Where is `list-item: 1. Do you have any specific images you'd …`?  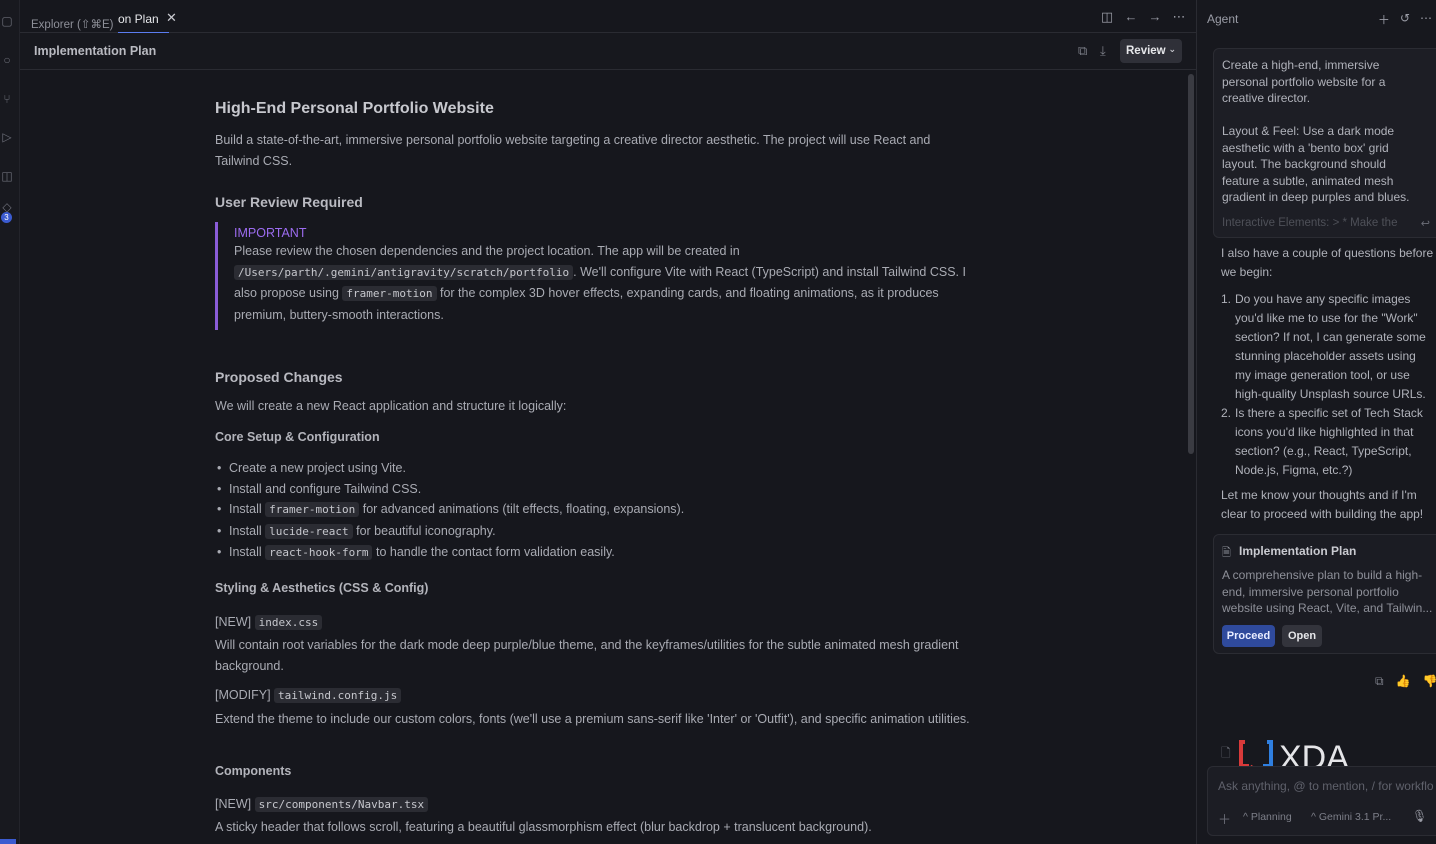
list-item: 1. Do you have any specific images you'd … is located at coordinates (1327, 347).